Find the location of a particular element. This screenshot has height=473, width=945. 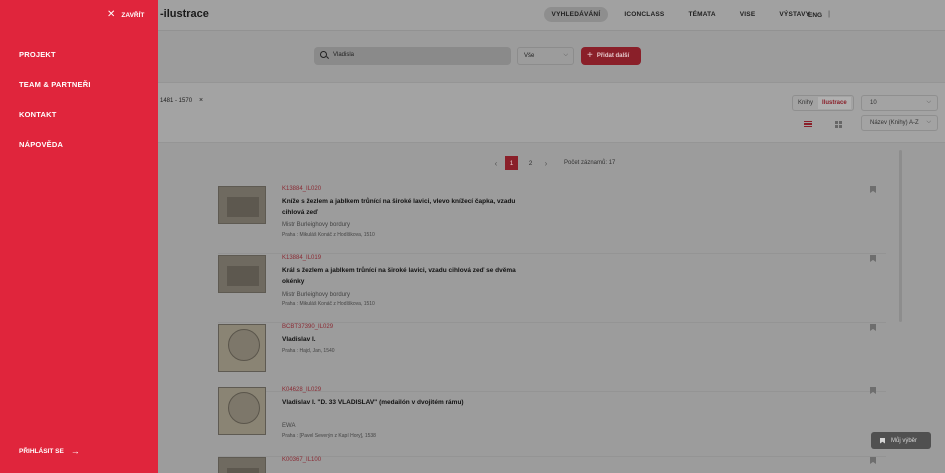

per-page-select: 10 ⌵ is located at coordinates (899, 103).